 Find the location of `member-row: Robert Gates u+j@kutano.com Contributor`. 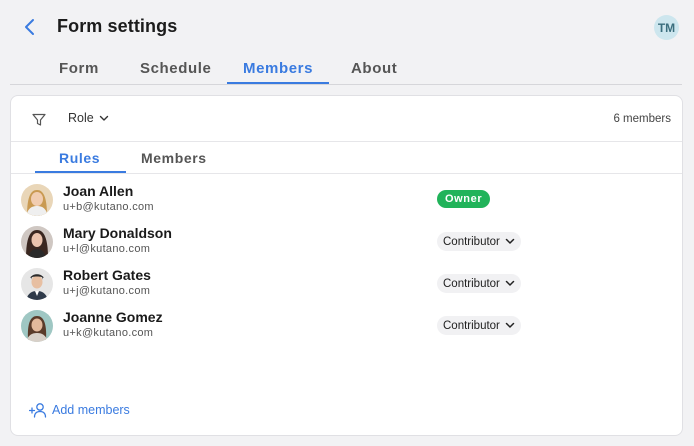

member-row: Robert Gates u+j@kutano.com Contributor is located at coordinates (341, 284).